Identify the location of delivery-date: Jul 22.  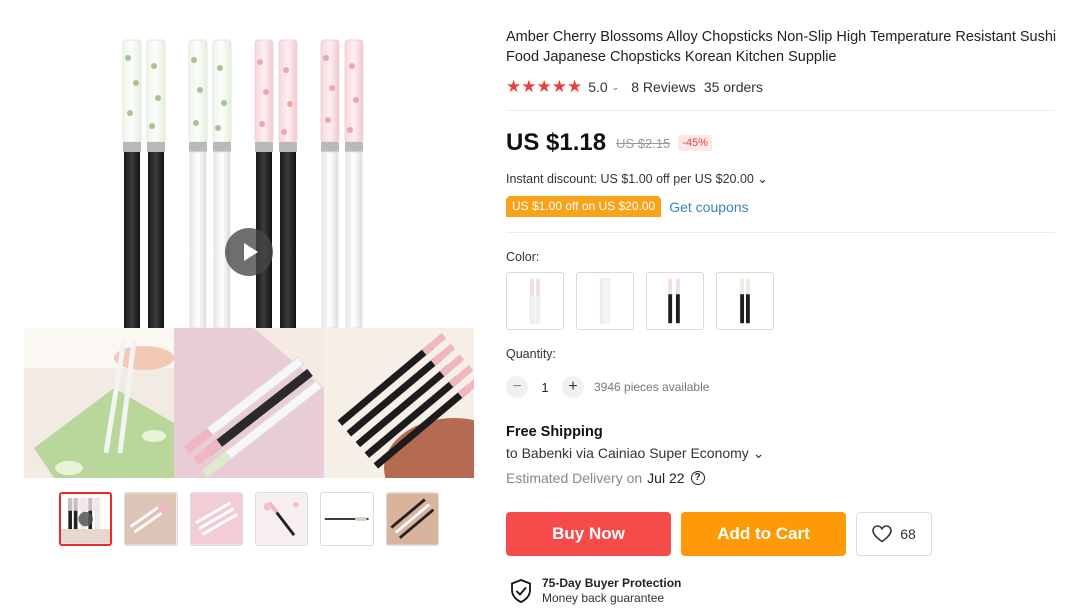
(666, 478).